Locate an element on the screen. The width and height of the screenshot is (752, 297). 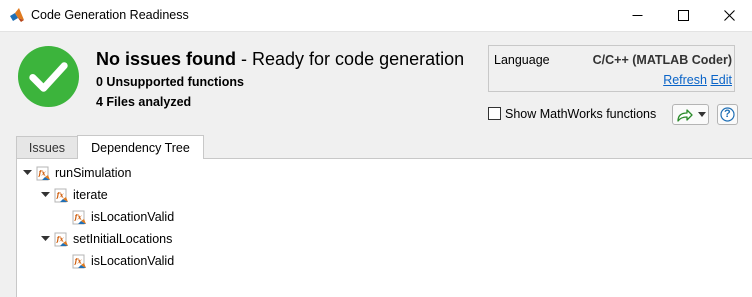
help-button: ? is located at coordinates (727, 114).